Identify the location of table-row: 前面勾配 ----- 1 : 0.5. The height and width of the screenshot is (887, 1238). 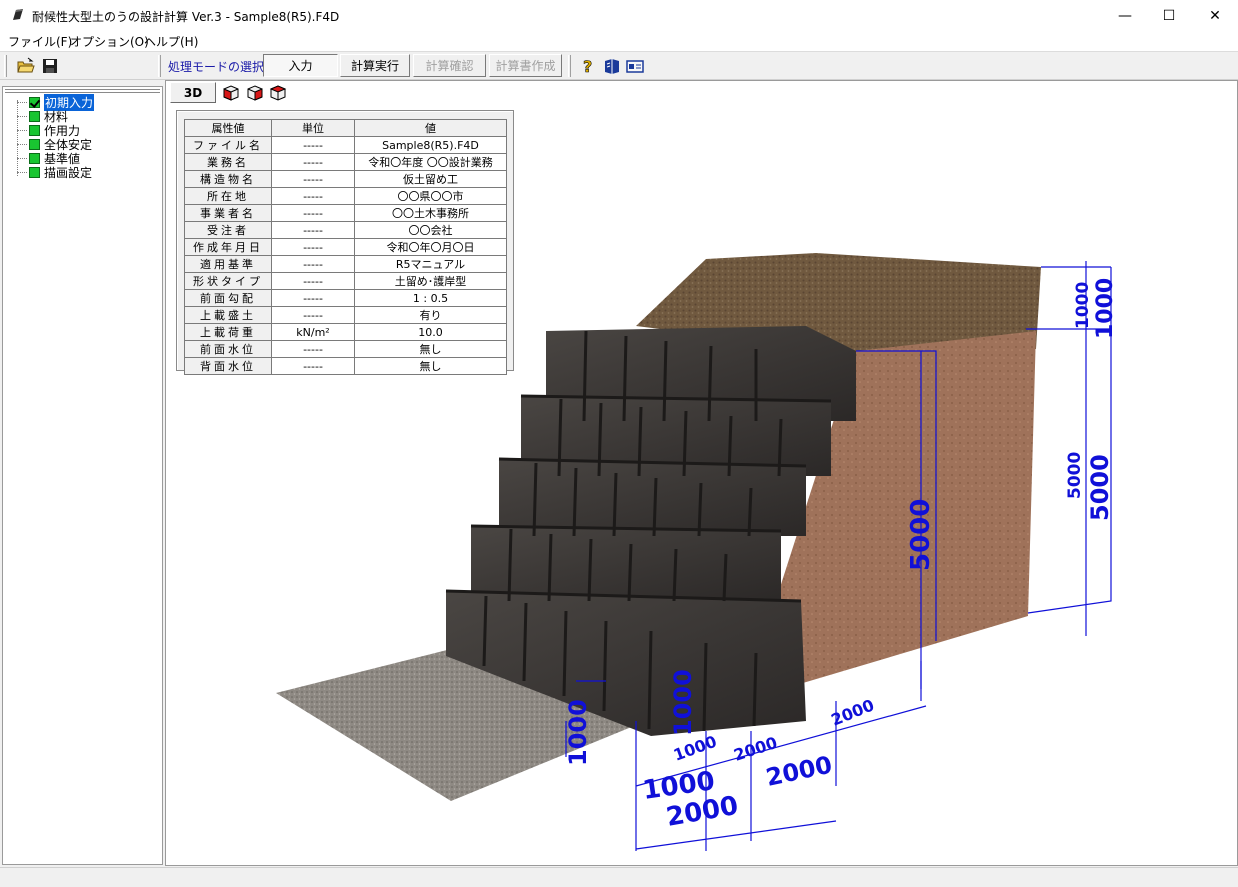
(345, 298).